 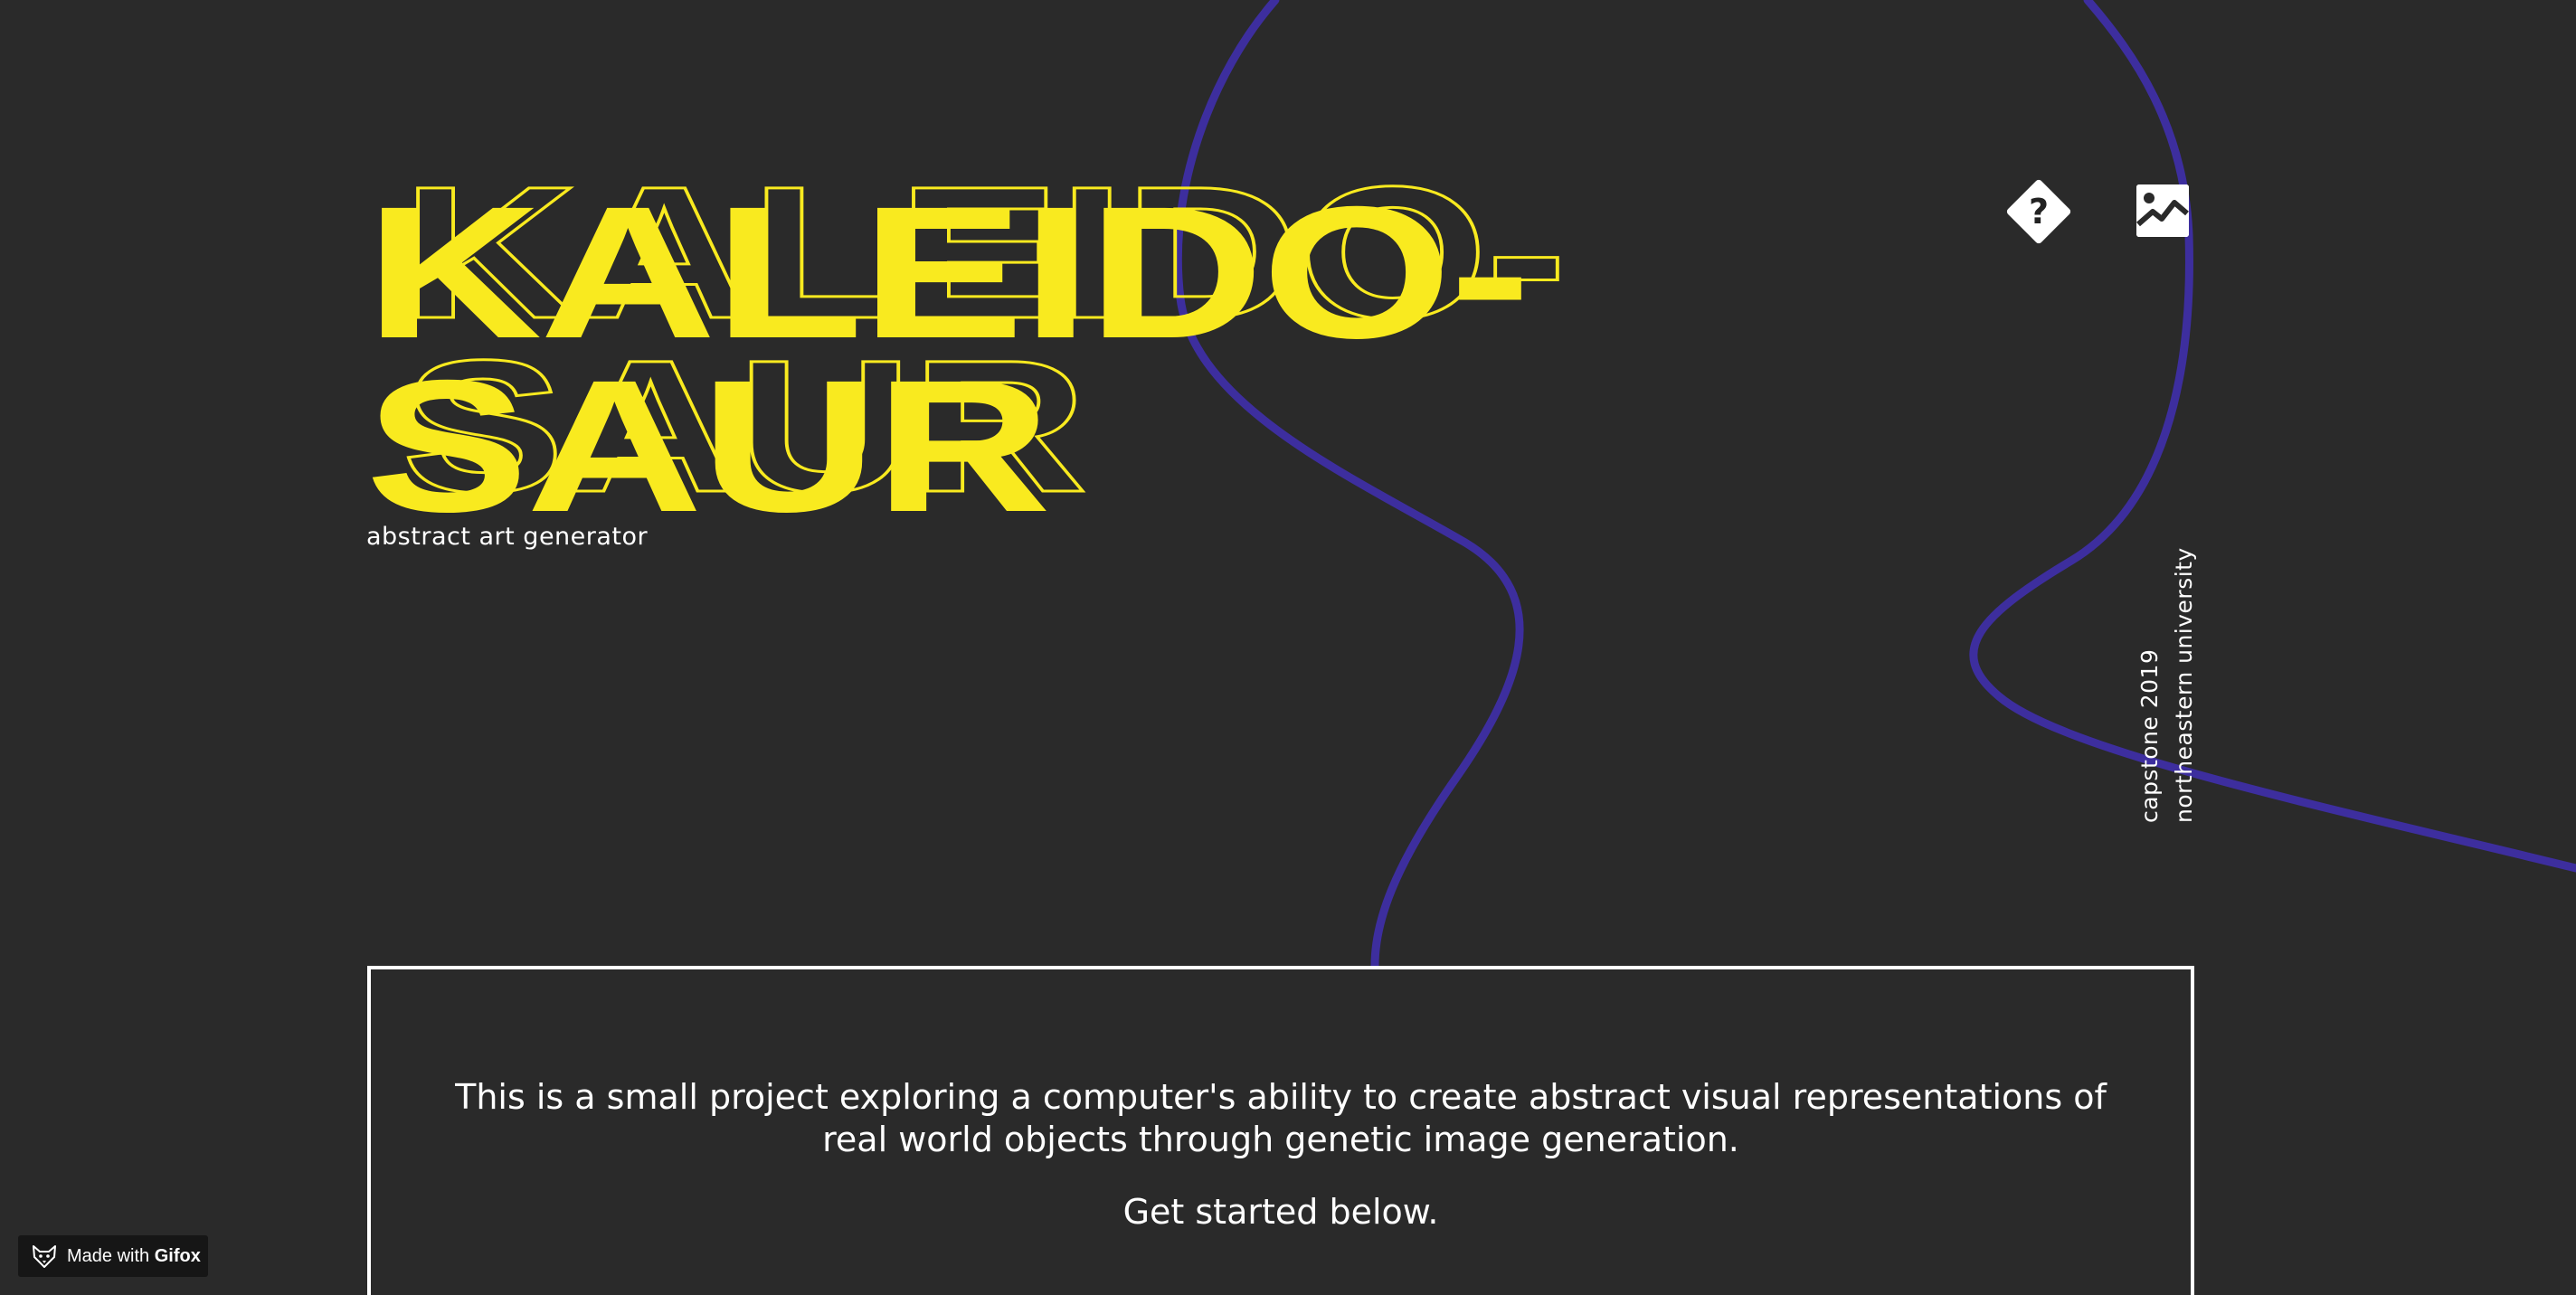 What do you see at coordinates (708, 447) in the screenshot?
I see `title-line-2: SAUR` at bounding box center [708, 447].